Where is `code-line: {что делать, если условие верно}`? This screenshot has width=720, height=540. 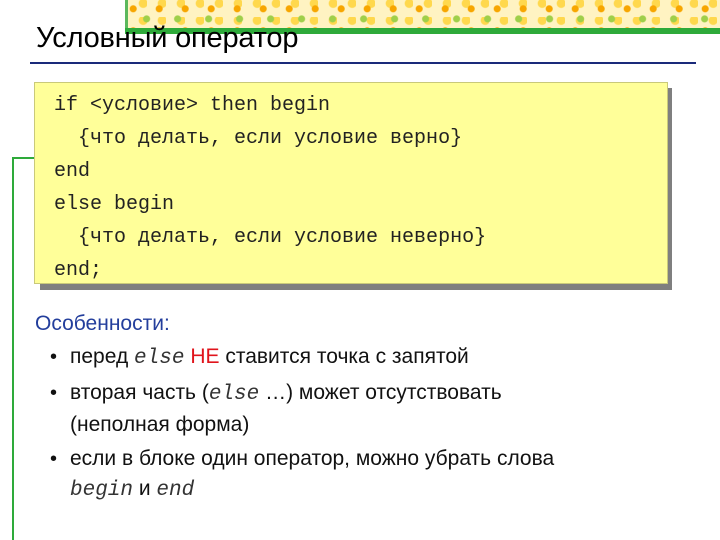 code-line: {что делать, если условие верно} is located at coordinates (258, 138).